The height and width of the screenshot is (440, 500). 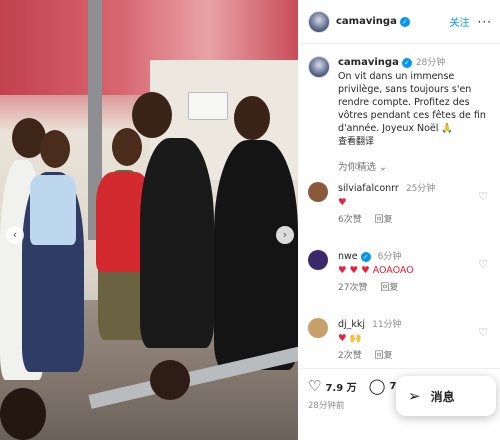 What do you see at coordinates (420, 189) in the screenshot?
I see `comment-time: 25分钟` at bounding box center [420, 189].